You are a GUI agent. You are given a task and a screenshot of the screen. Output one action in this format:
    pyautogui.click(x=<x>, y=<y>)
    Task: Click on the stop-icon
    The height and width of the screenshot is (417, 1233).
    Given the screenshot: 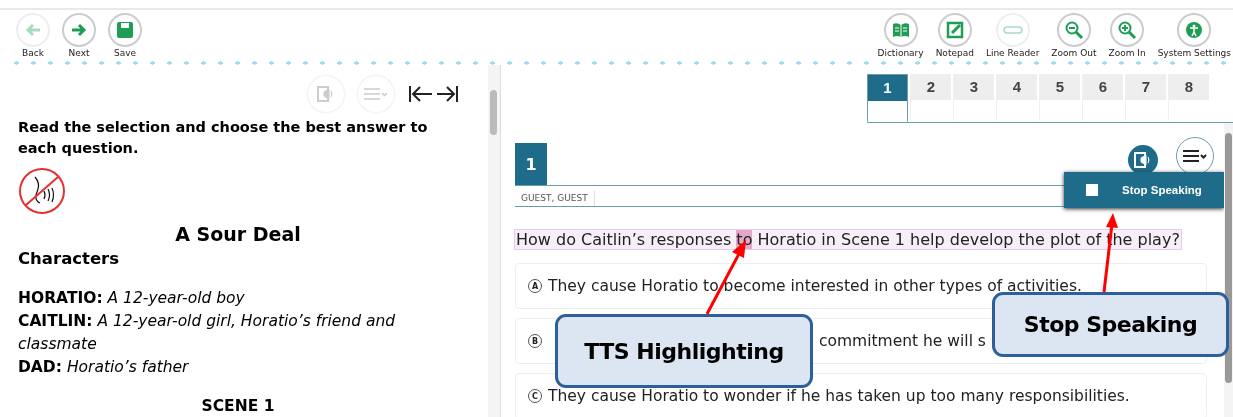 What is the action you would take?
    pyautogui.click(x=1092, y=190)
    